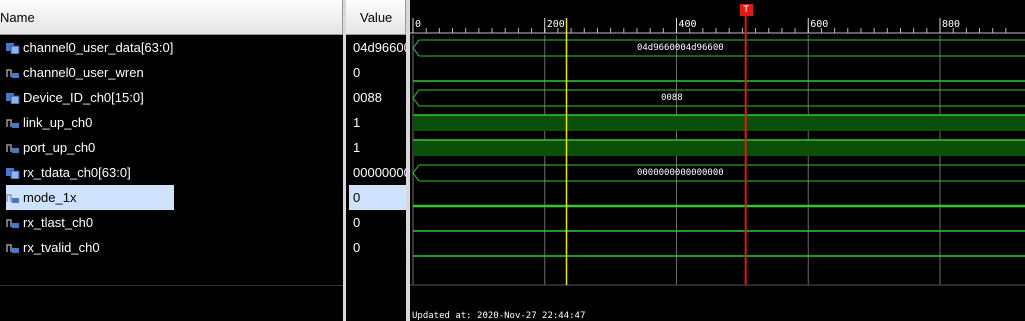 The width and height of the screenshot is (1025, 321). I want to click on bus-wave, so click(718, 98).